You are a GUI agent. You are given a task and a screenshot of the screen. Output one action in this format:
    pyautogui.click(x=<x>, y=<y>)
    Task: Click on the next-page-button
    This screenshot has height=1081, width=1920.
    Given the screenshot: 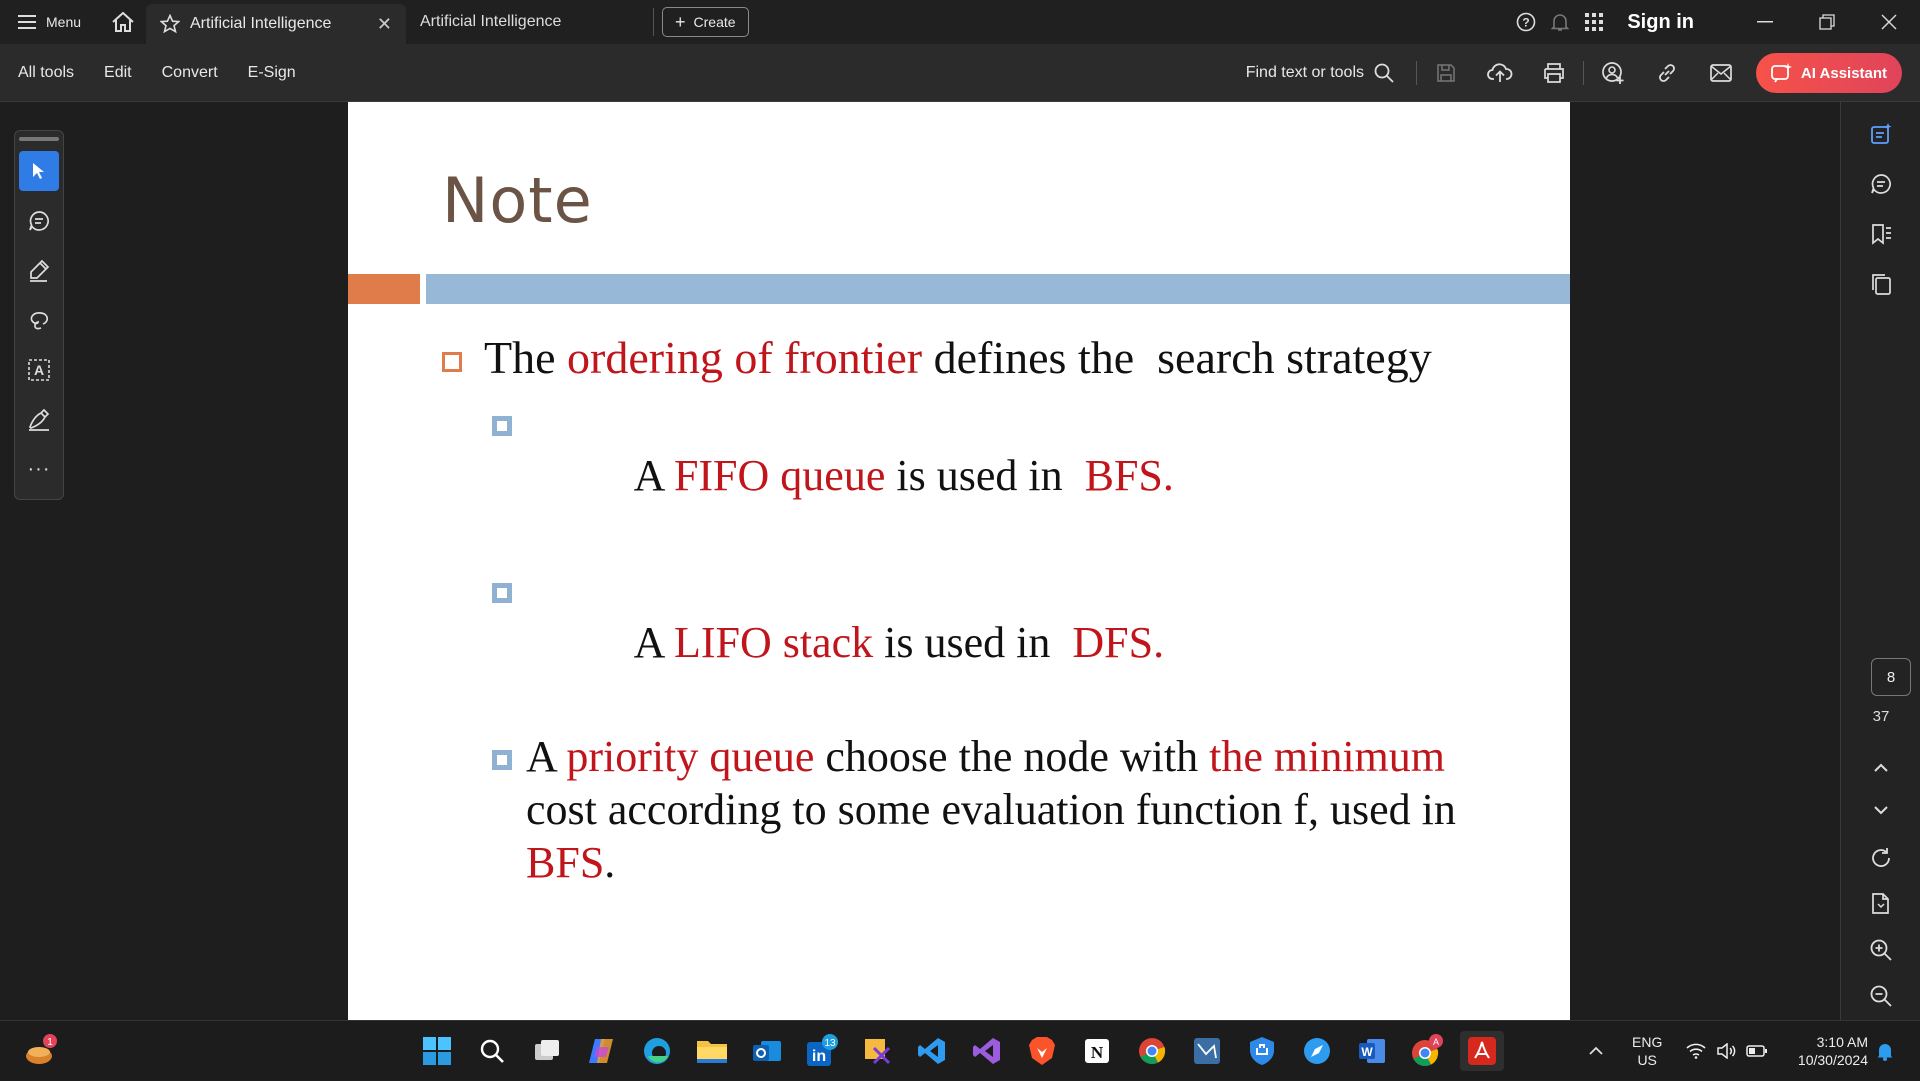 What is the action you would take?
    pyautogui.click(x=1880, y=810)
    